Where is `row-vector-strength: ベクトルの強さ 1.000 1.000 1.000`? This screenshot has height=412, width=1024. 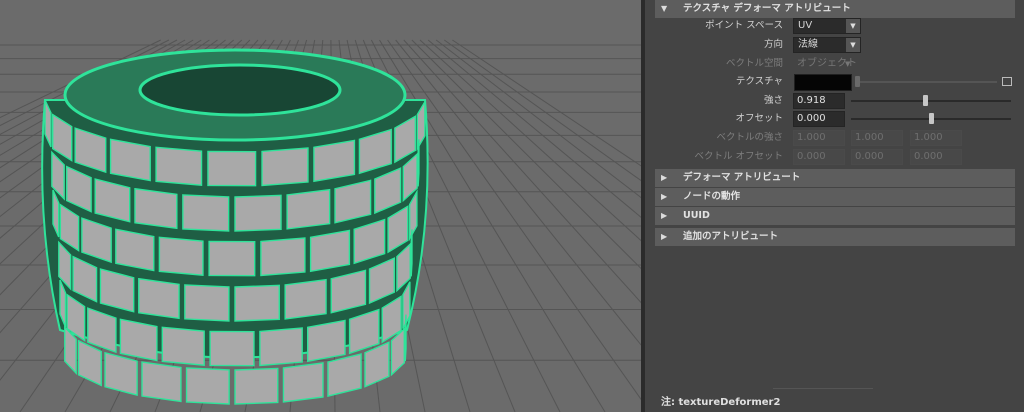 row-vector-strength: ベクトルの強さ 1.000 1.000 1.000 is located at coordinates (835, 138).